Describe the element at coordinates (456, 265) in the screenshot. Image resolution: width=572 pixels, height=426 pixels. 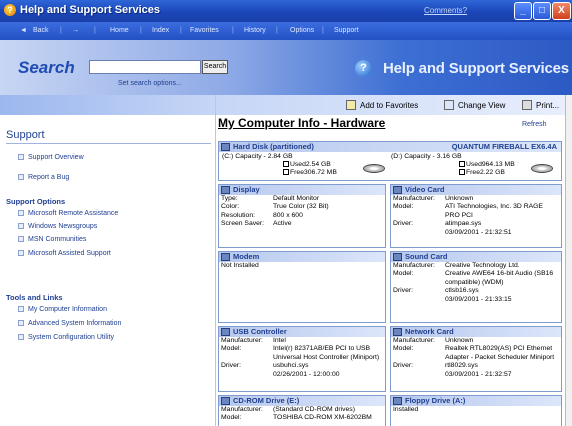
I see `sound-row: Manufacturer: Creative Technology Ltd.` at that location.